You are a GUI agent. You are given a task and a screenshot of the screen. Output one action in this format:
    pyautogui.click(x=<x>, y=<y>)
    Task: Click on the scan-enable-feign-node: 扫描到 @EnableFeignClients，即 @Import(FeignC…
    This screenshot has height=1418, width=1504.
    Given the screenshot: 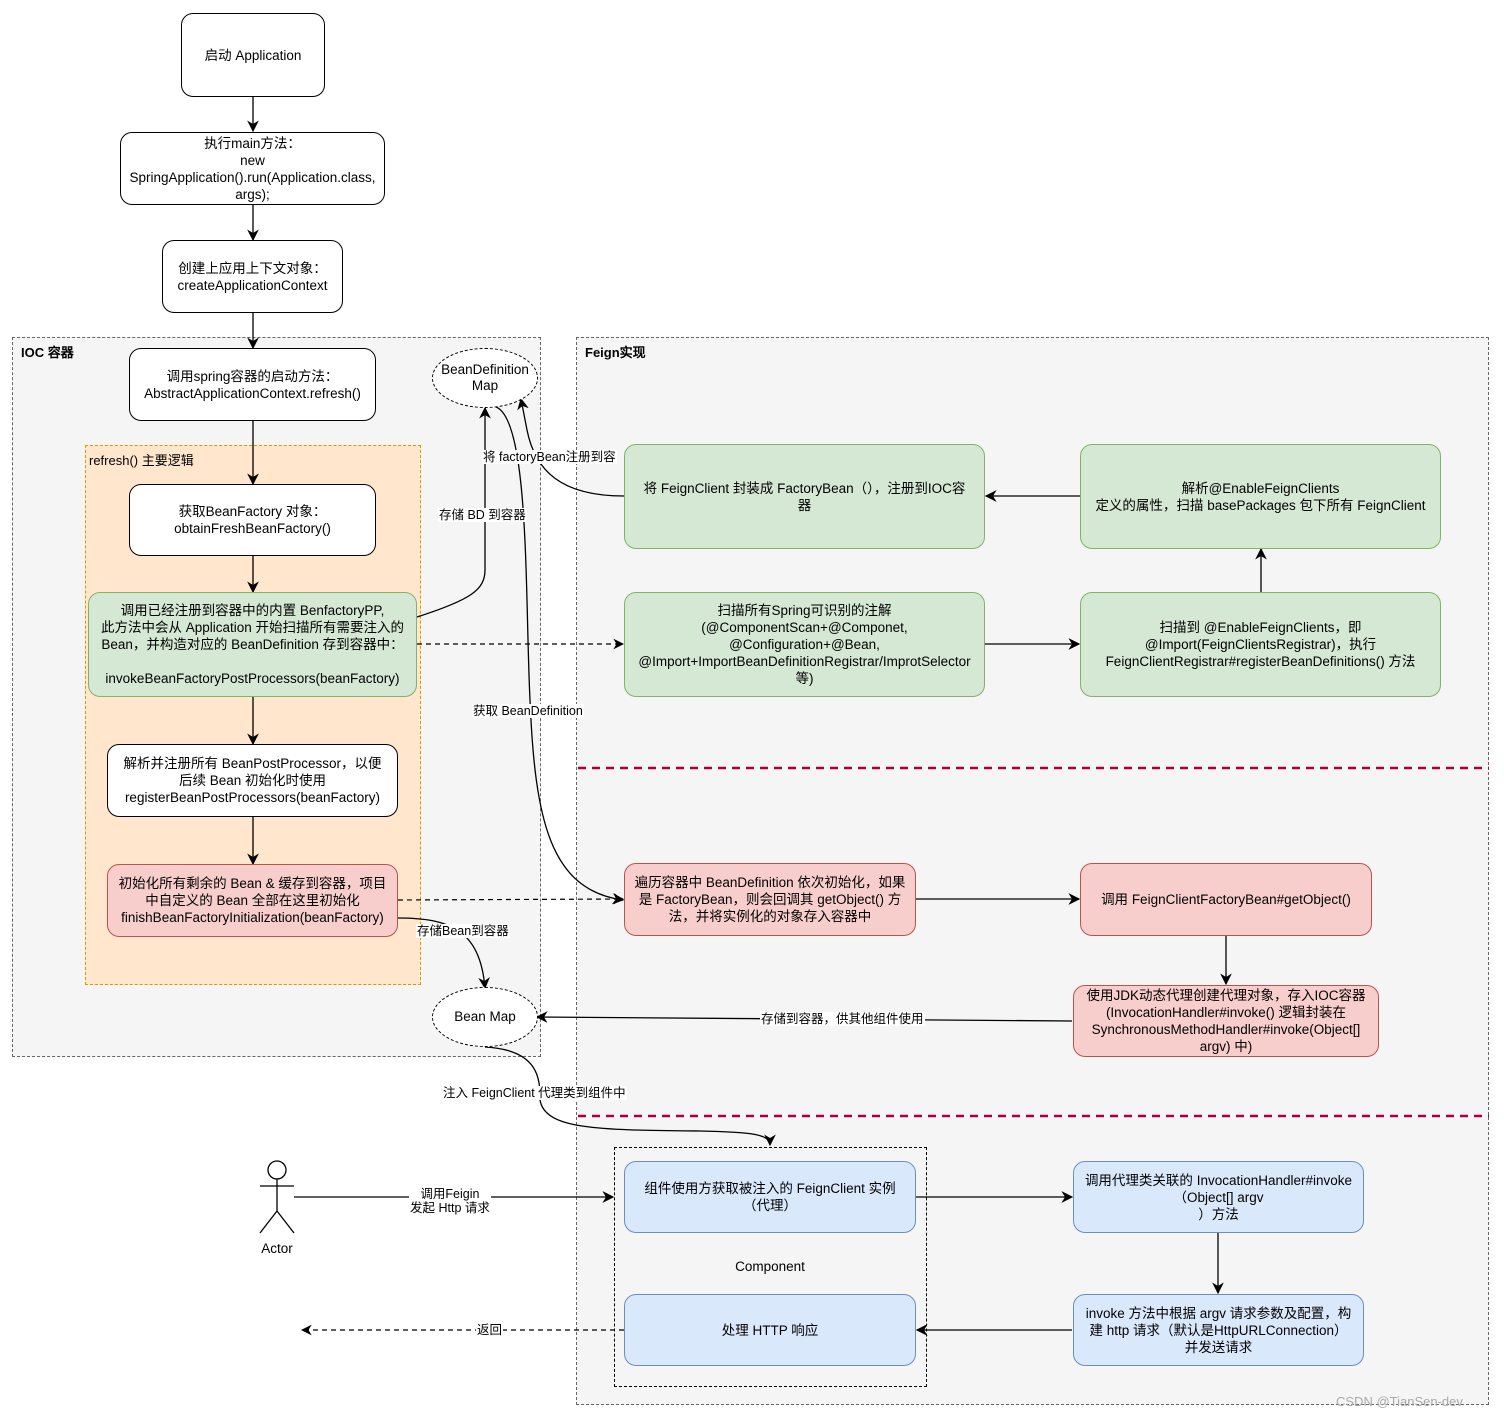 What is the action you would take?
    pyautogui.click(x=1260, y=644)
    